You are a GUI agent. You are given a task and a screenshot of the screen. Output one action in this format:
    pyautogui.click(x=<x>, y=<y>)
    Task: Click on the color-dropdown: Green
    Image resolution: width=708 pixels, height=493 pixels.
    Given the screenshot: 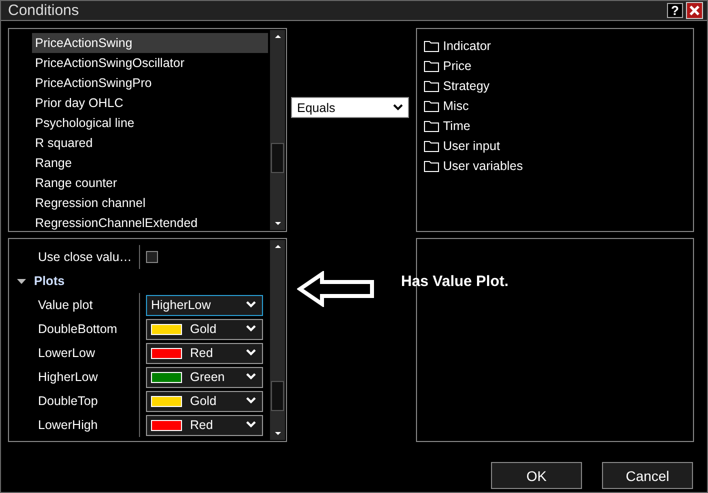 What is the action you would take?
    pyautogui.click(x=204, y=377)
    